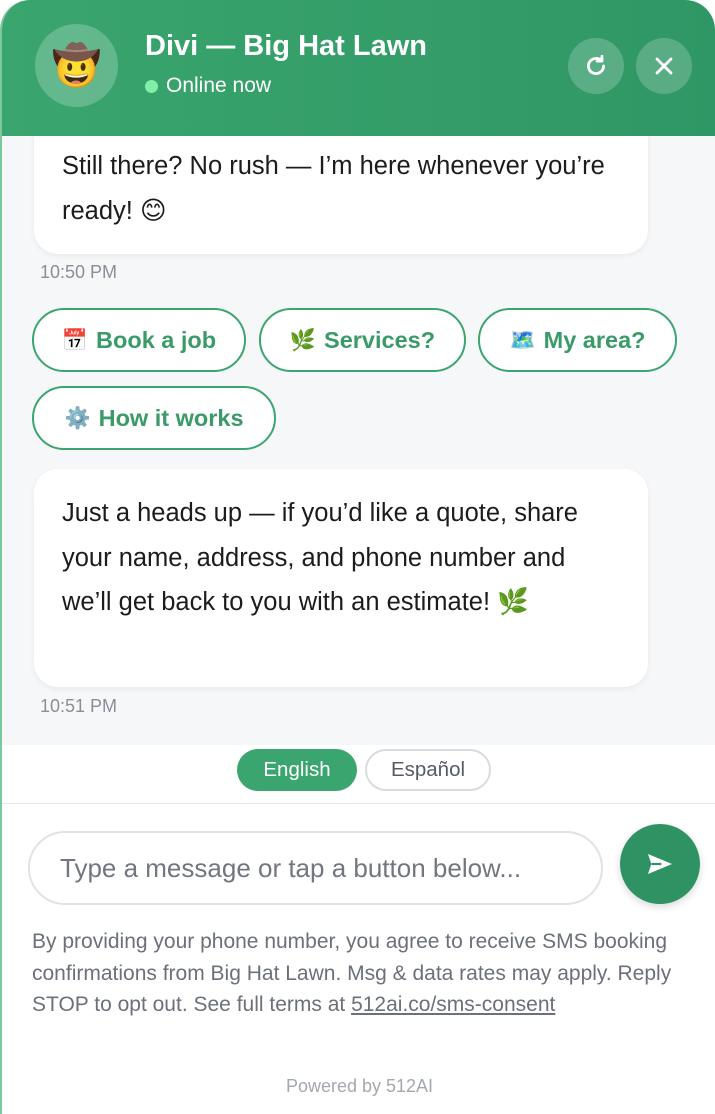 Image resolution: width=715 pixels, height=1114 pixels. I want to click on send-icon, so click(660, 864).